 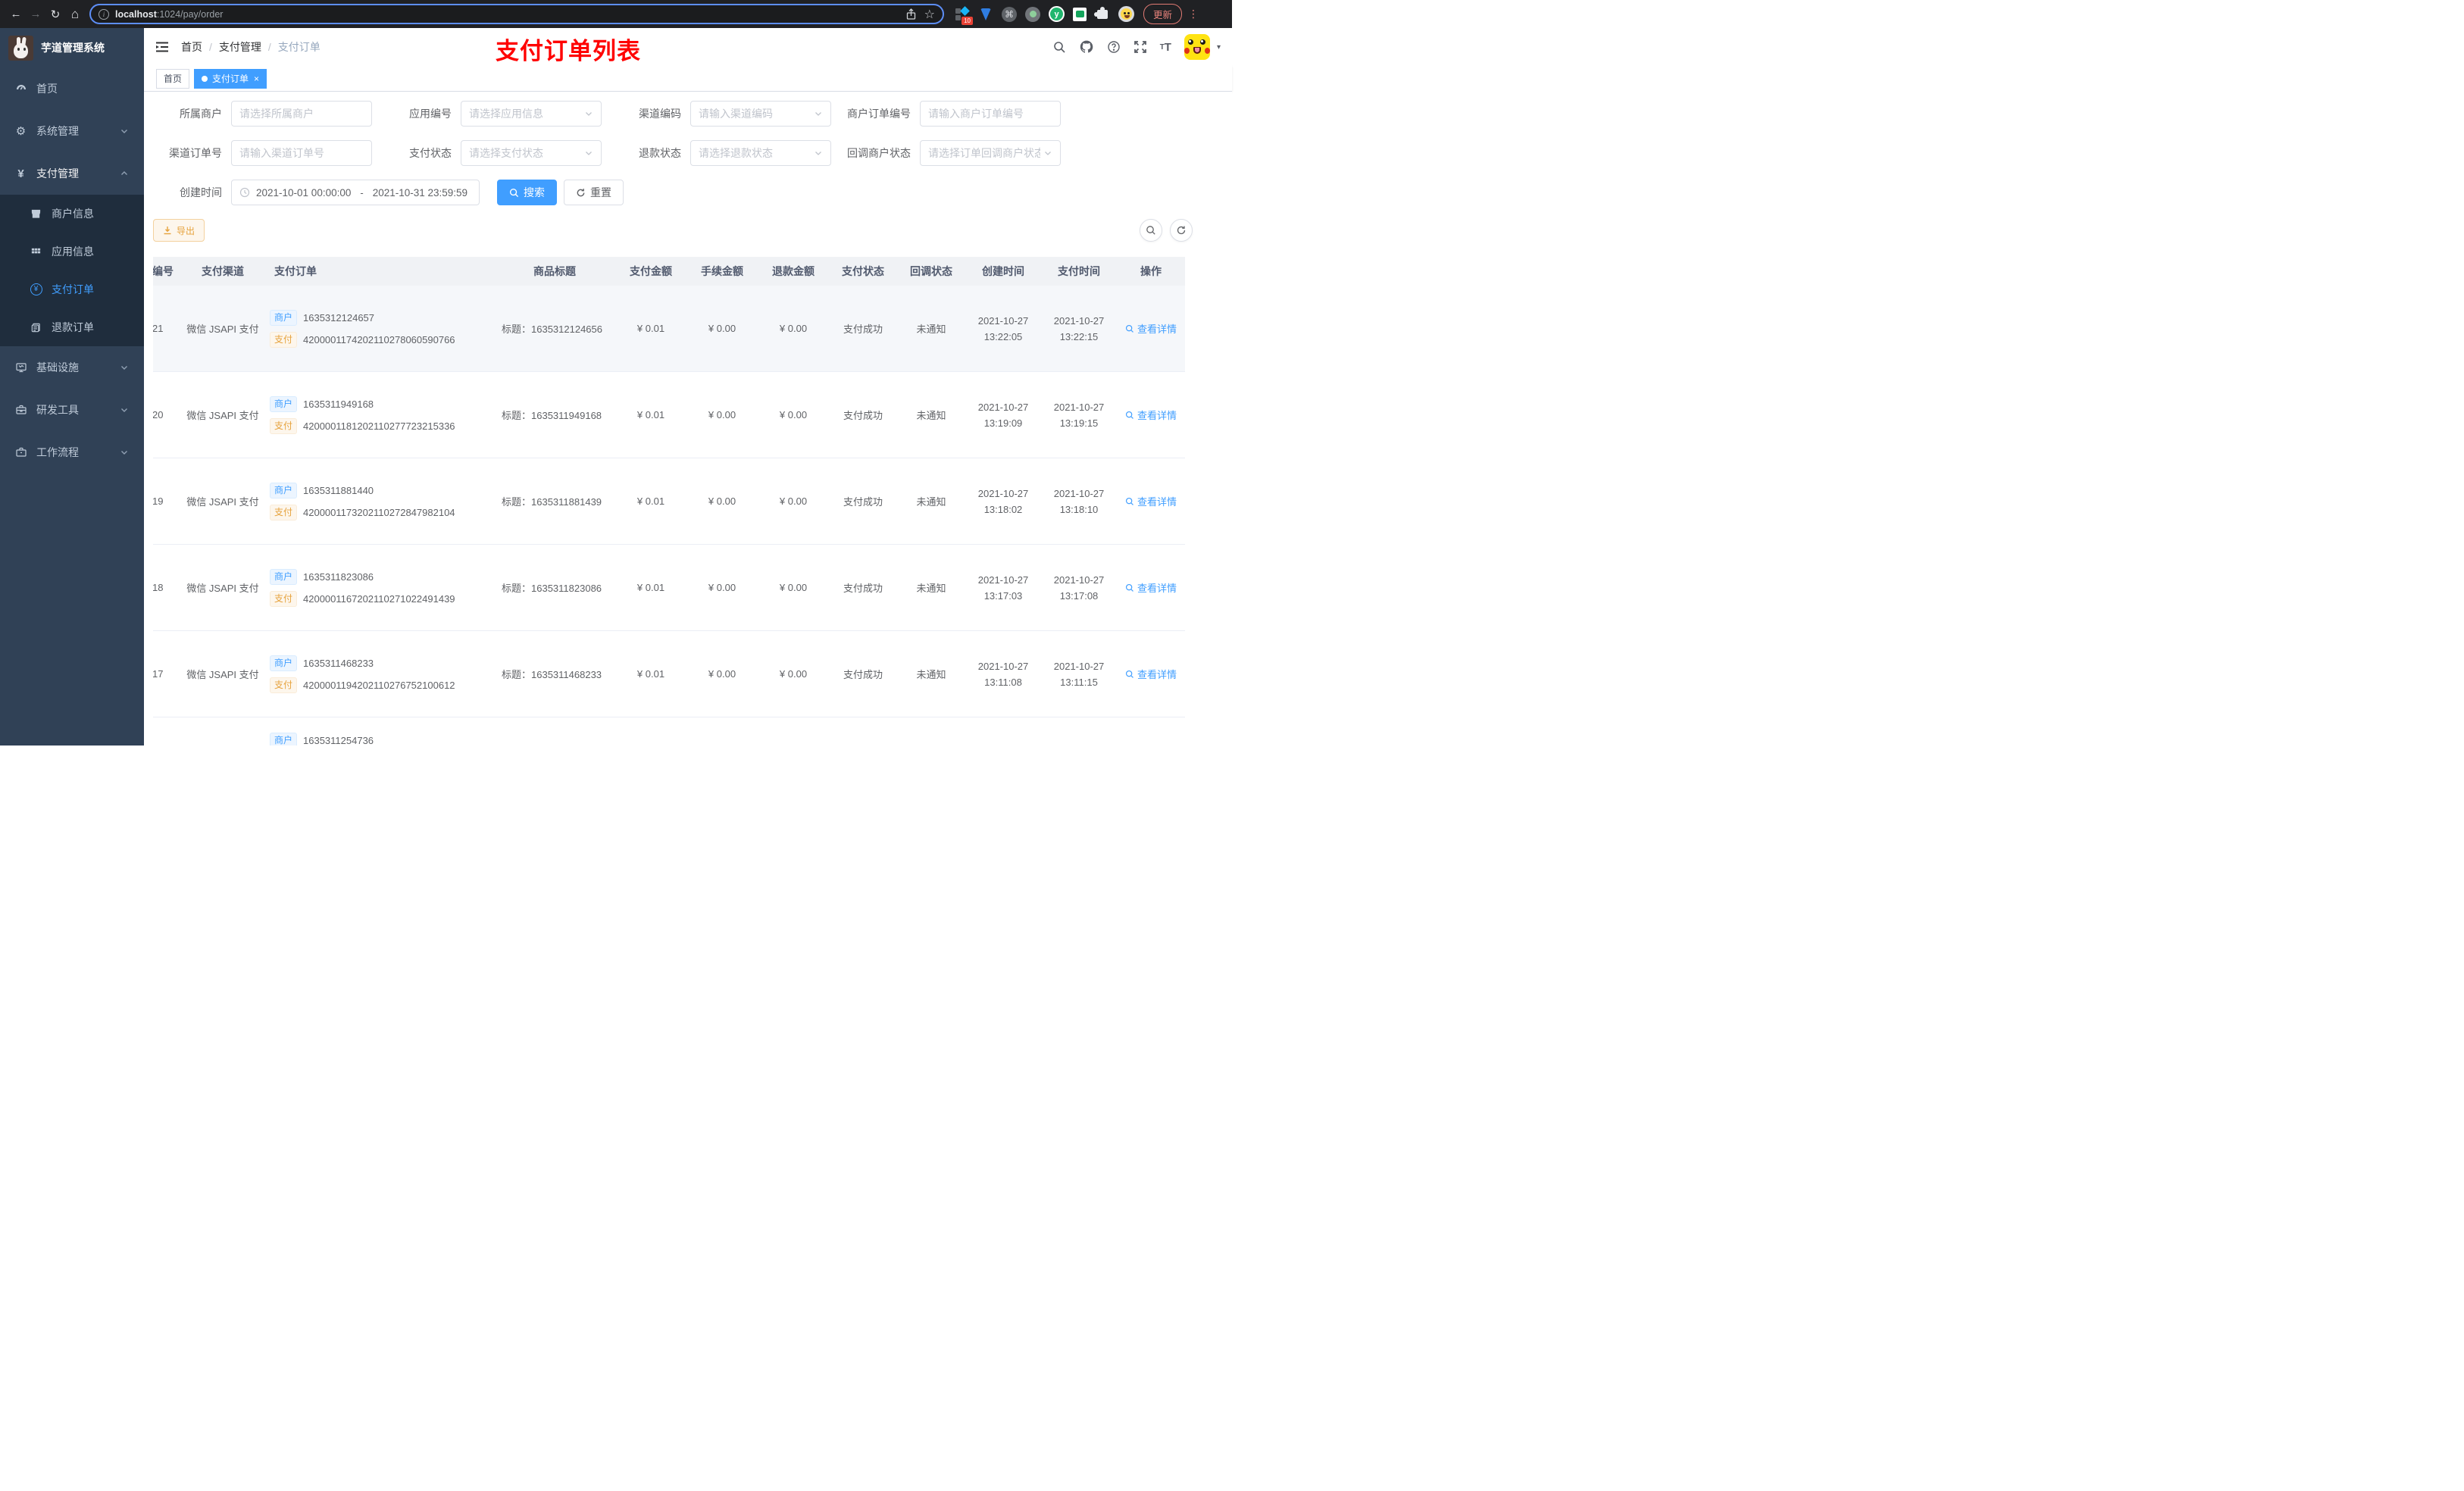 I want to click on reset-button: 重置, so click(x=594, y=192).